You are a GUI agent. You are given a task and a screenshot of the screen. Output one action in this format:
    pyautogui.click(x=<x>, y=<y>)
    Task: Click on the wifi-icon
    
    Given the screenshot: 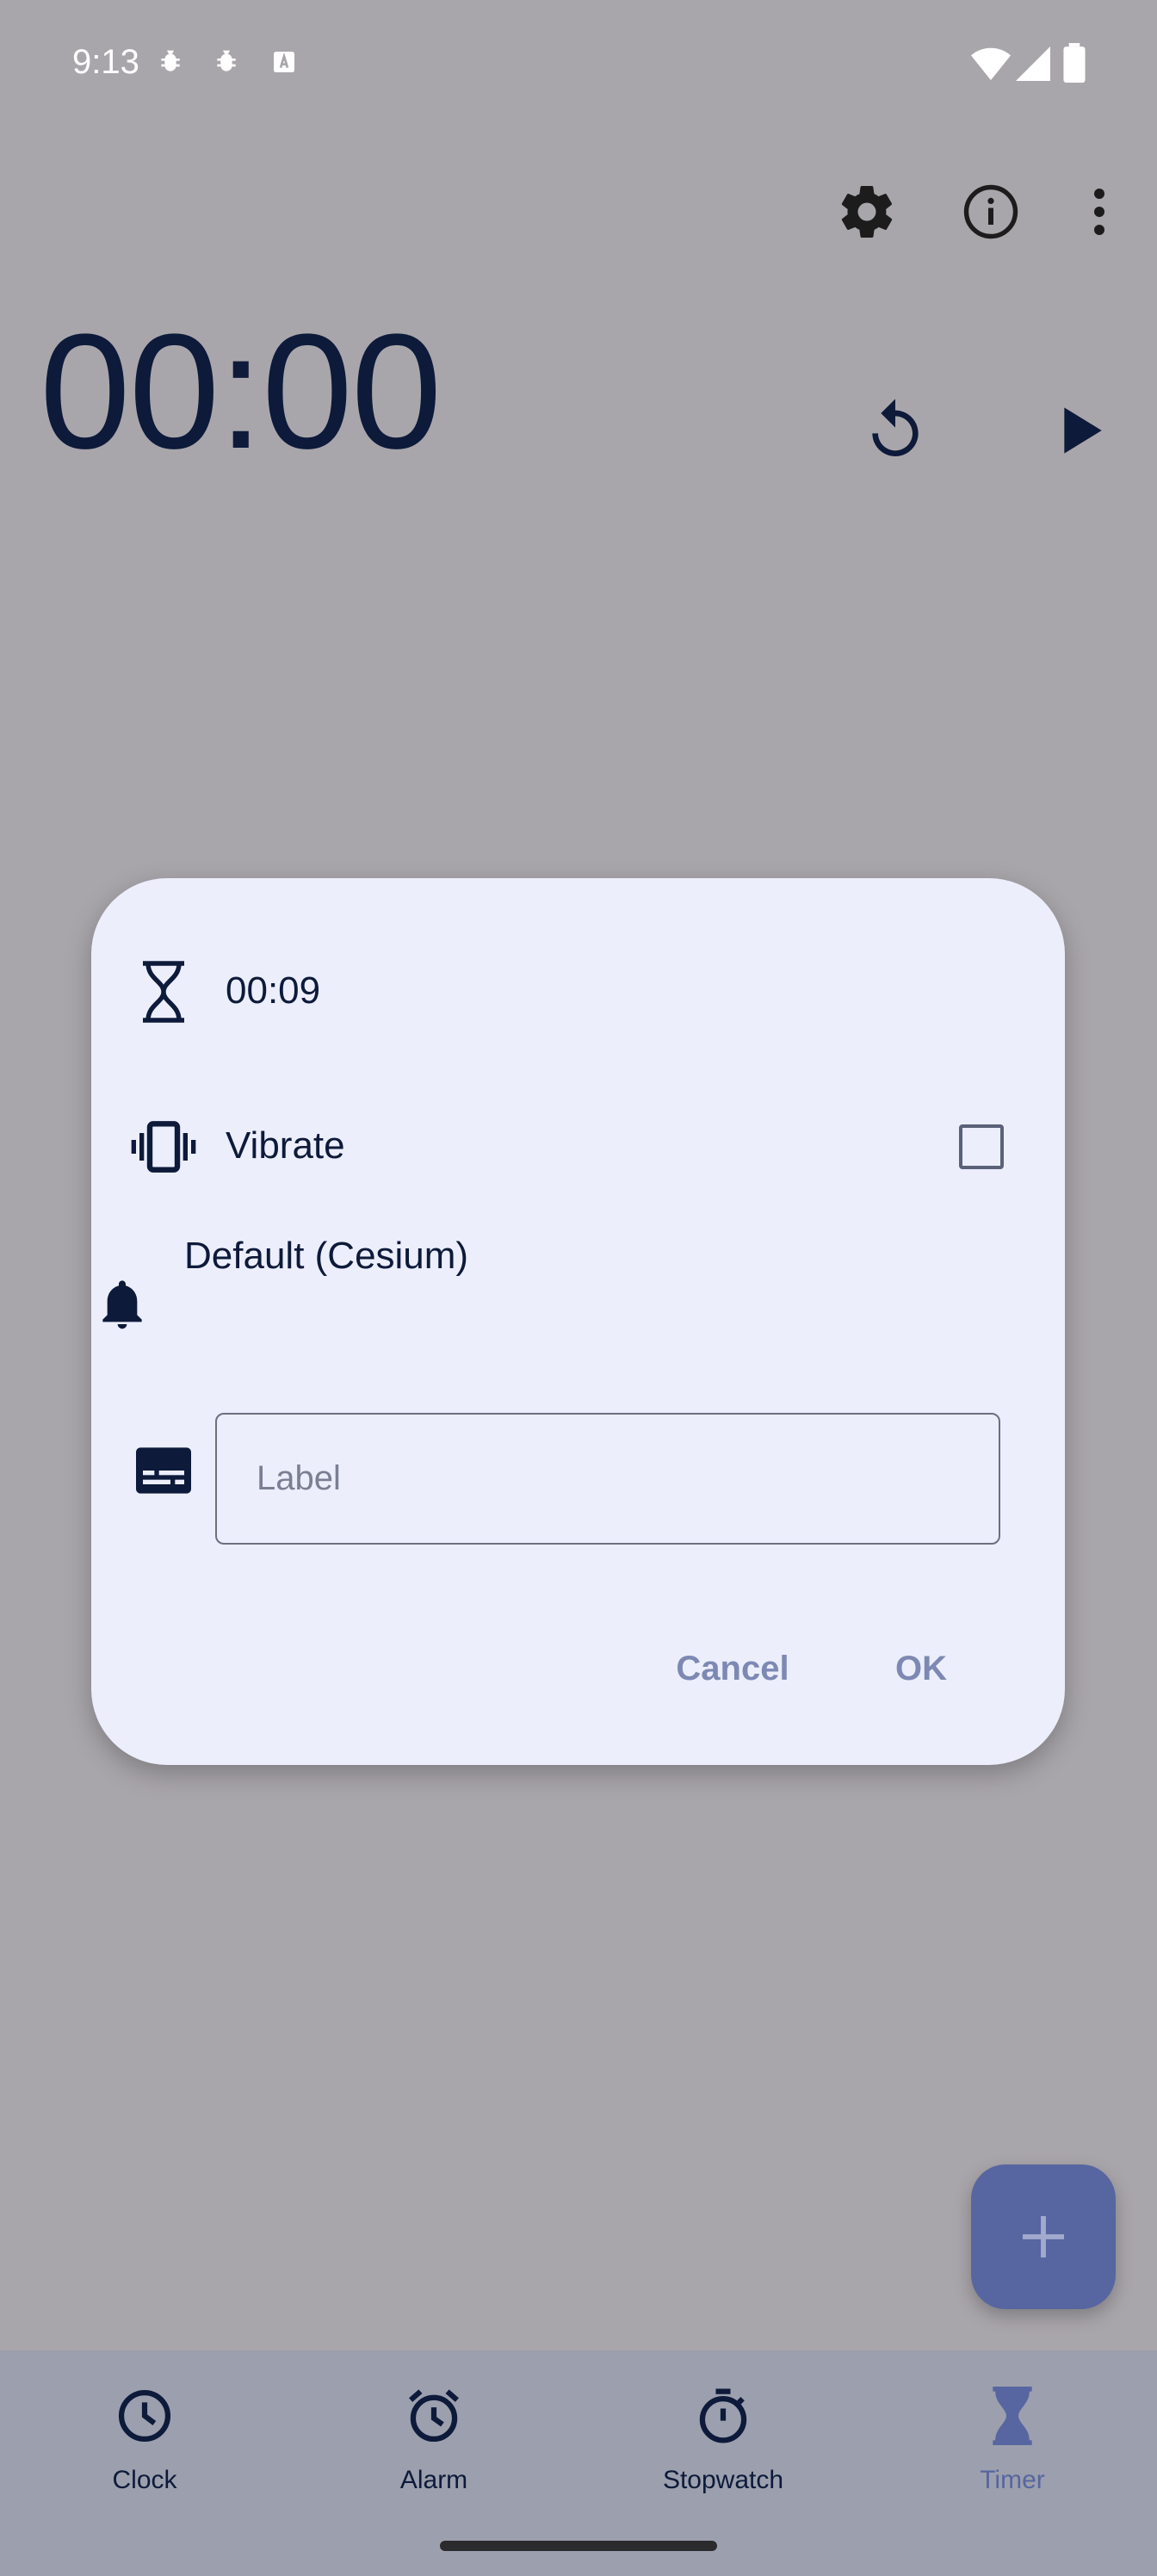 What is the action you would take?
    pyautogui.click(x=991, y=64)
    